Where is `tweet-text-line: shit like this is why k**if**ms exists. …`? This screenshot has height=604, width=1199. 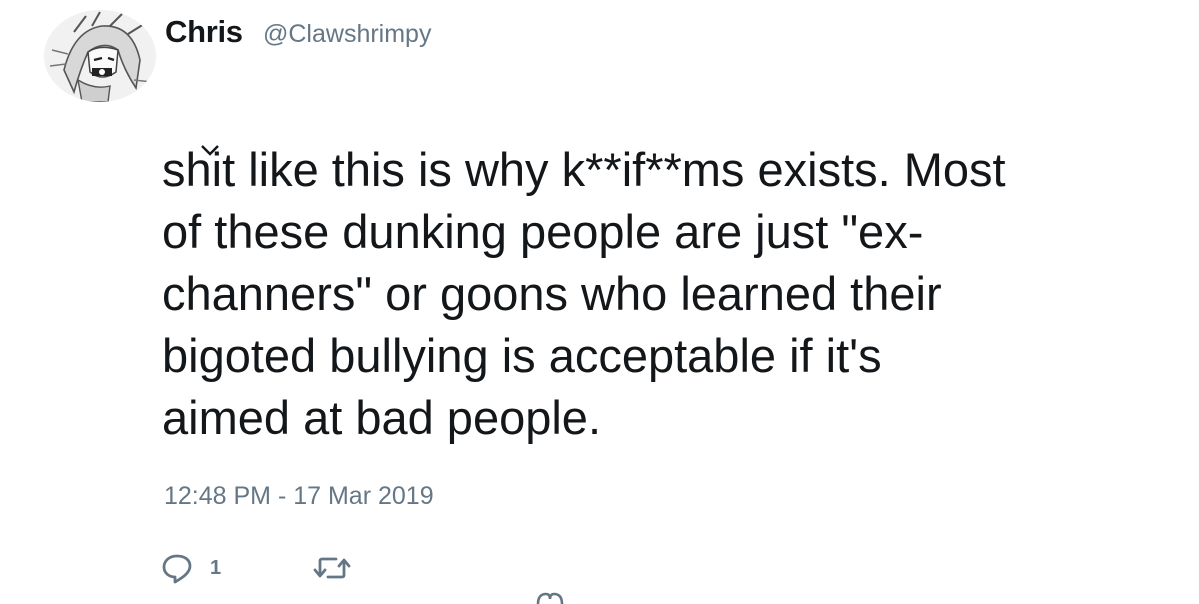
tweet-text-line: shit like this is why k**if**ms exists. … is located at coordinates (584, 169).